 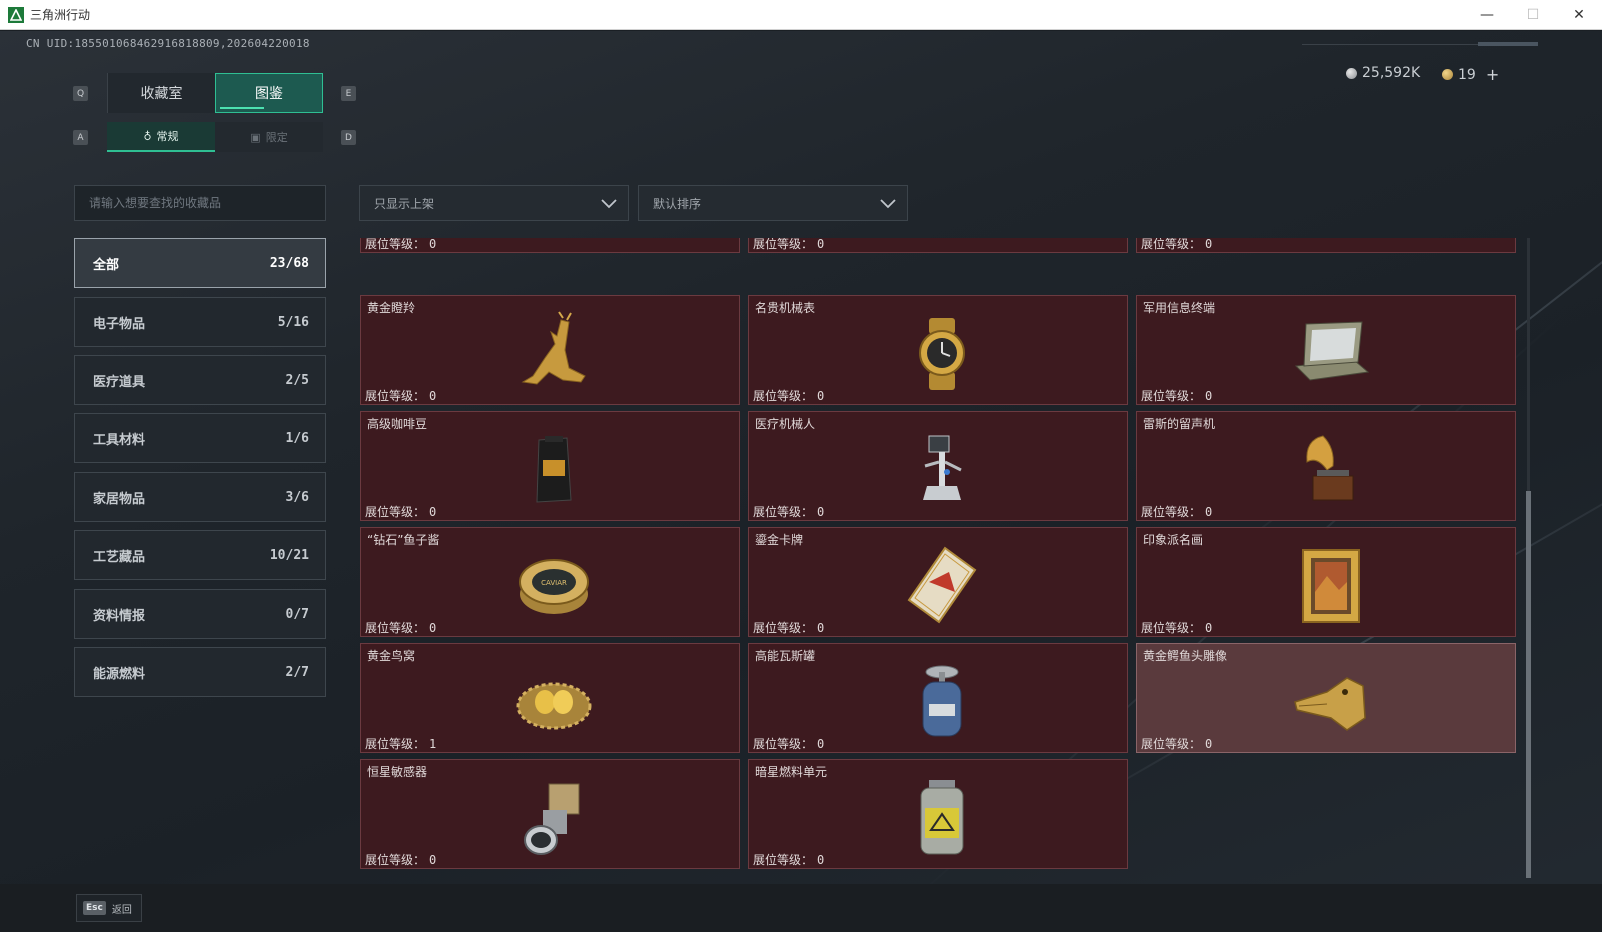 What do you see at coordinates (1351, 73) in the screenshot?
I see `silver-coin-icon` at bounding box center [1351, 73].